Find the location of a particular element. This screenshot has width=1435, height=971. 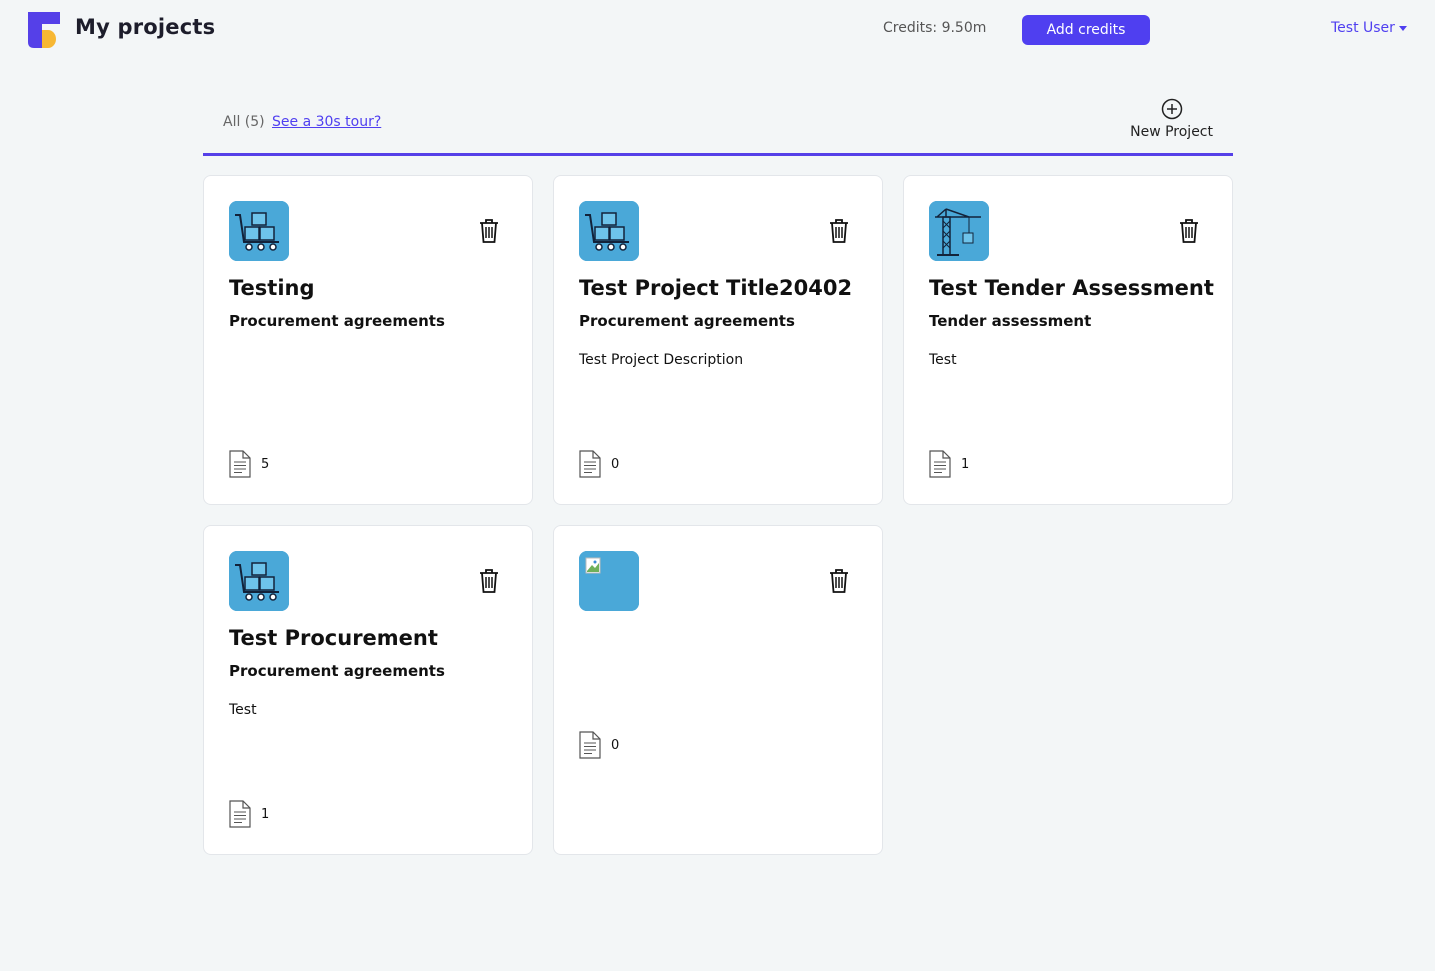

project-title: Test Project Title20402 is located at coordinates (716, 288).